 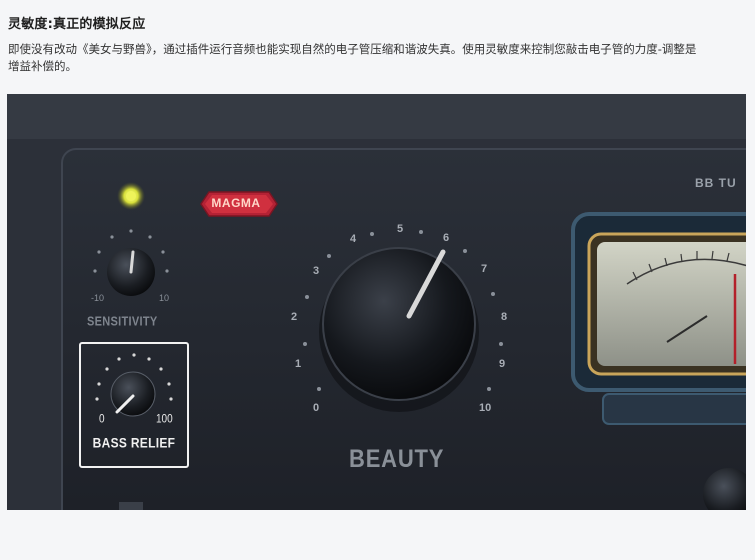 What do you see at coordinates (134, 443) in the screenshot?
I see `bass-relief-label: BASS RELIEF` at bounding box center [134, 443].